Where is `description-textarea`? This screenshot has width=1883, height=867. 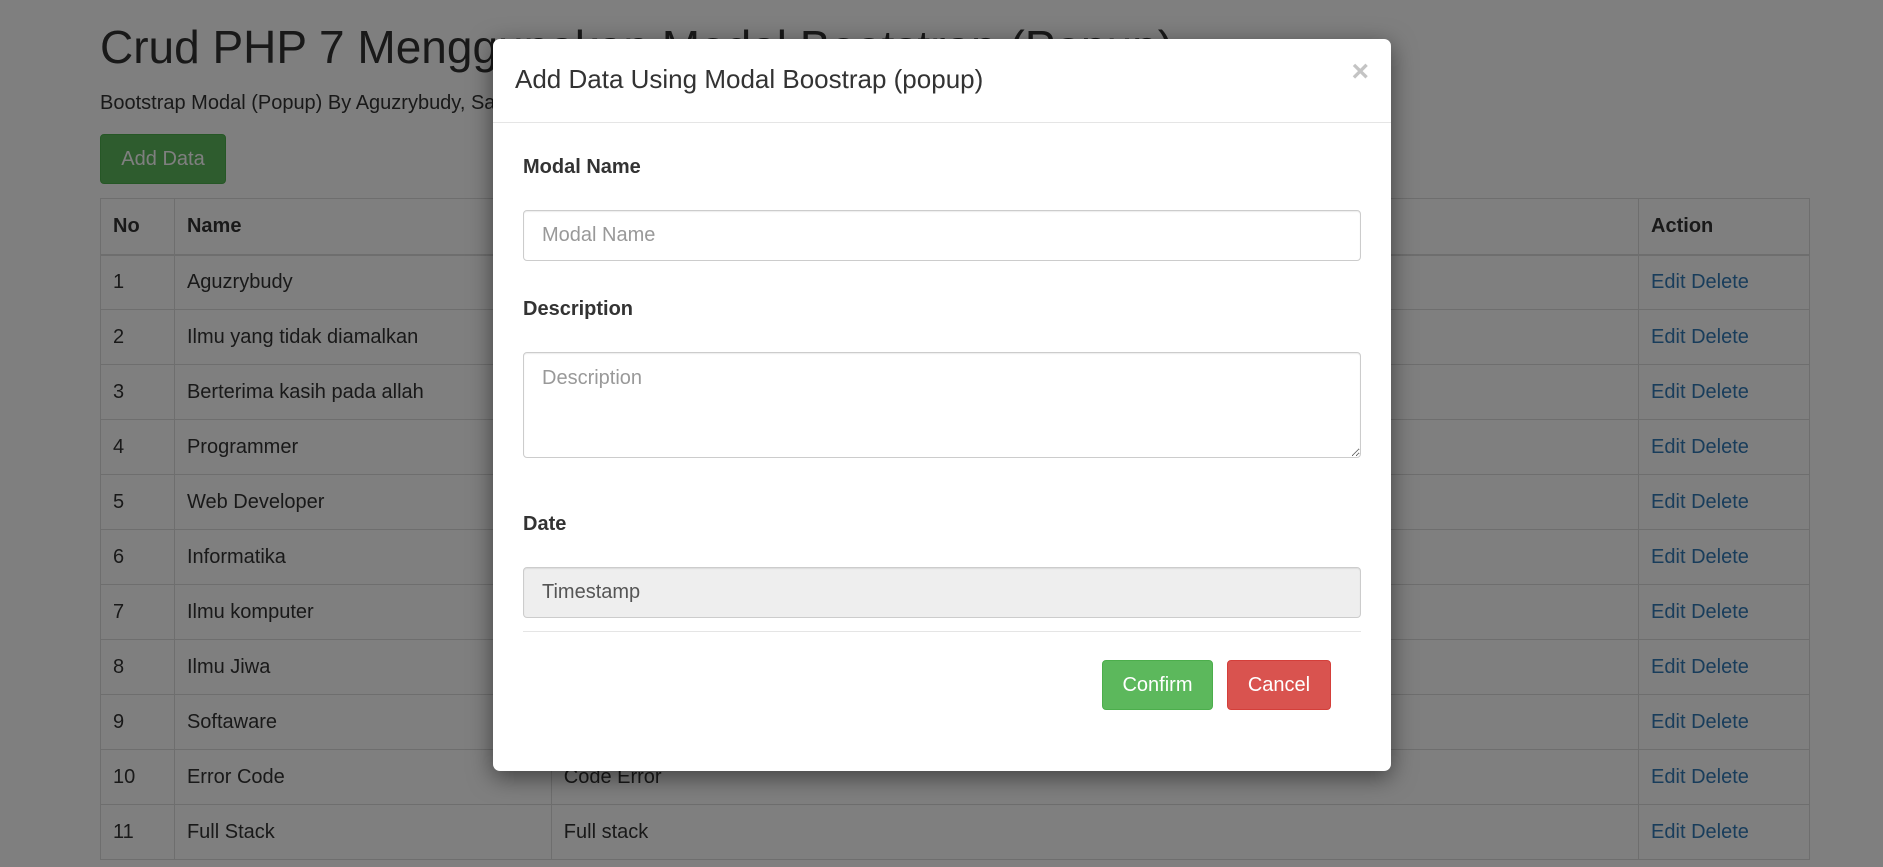 description-textarea is located at coordinates (942, 405).